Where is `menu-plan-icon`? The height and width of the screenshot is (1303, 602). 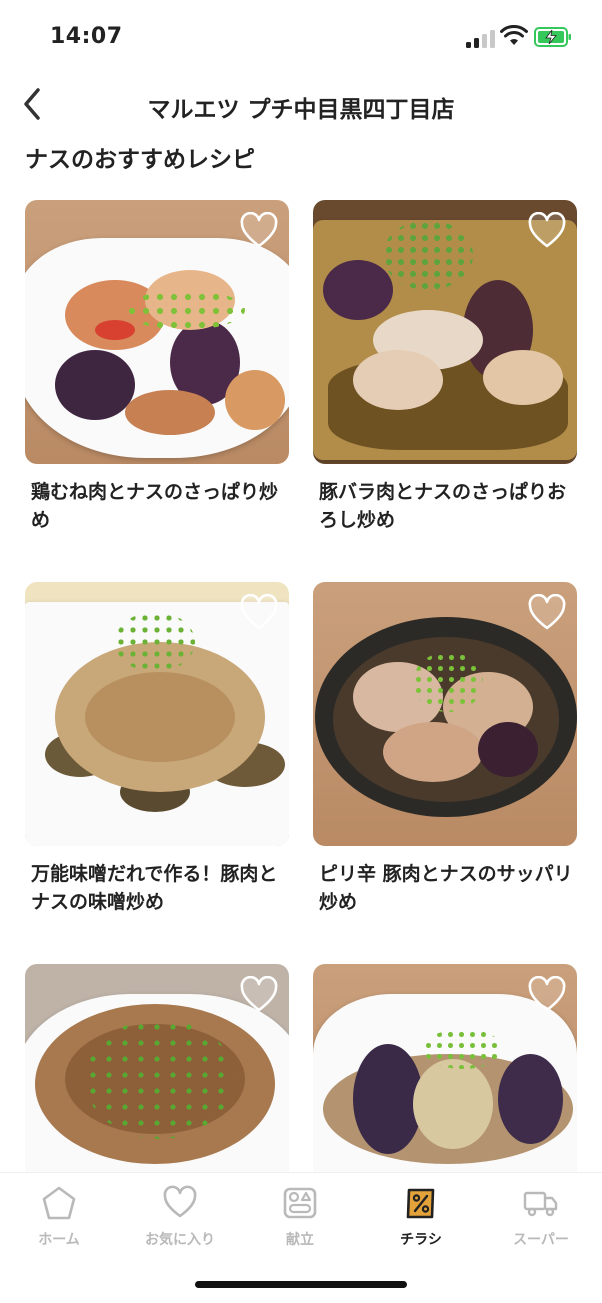
menu-plan-icon is located at coordinates (300, 1203).